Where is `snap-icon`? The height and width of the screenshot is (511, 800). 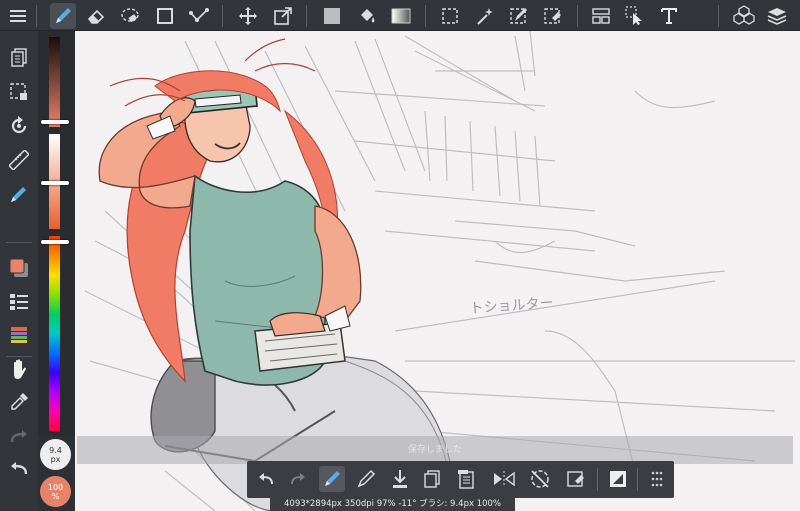 snap-icon is located at coordinates (199, 15).